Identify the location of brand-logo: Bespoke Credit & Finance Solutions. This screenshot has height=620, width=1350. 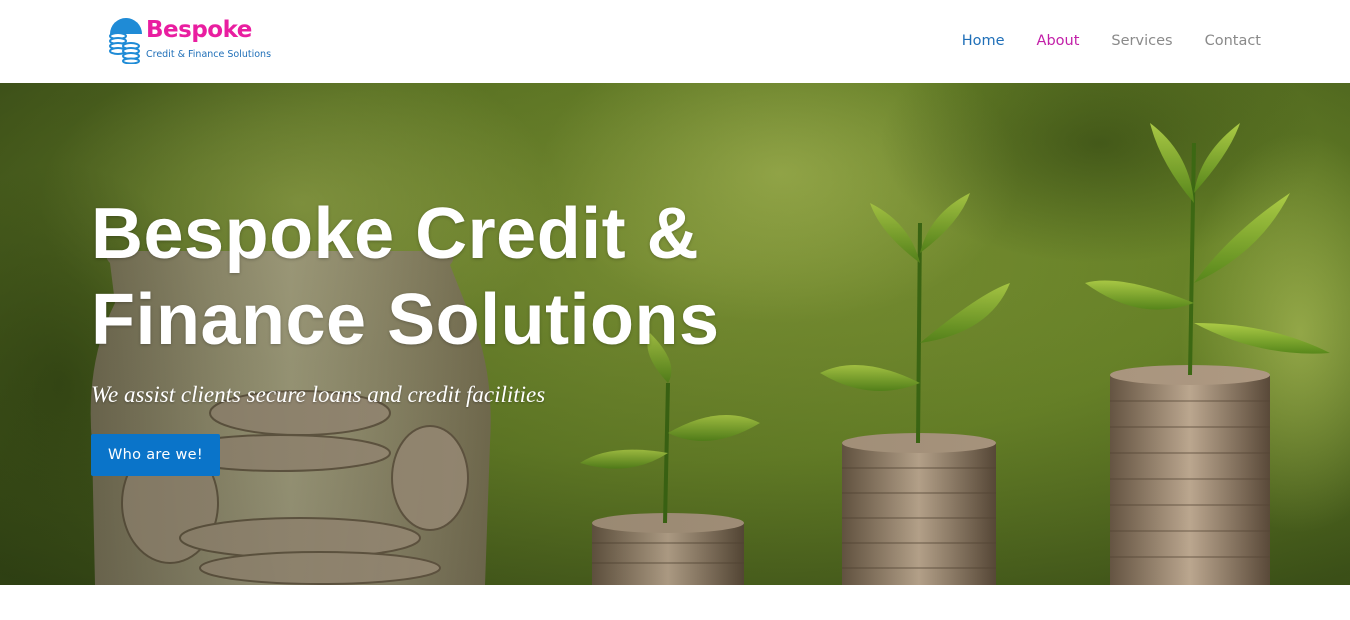
(196, 41).